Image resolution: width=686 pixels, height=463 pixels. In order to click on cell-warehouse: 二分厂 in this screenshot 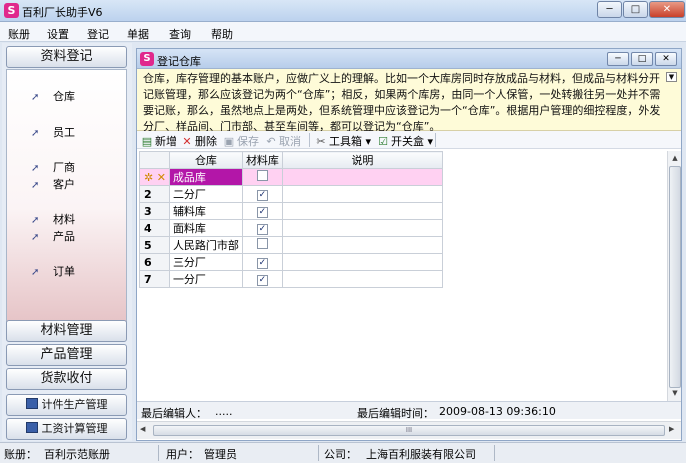, I will do `click(205, 194)`.